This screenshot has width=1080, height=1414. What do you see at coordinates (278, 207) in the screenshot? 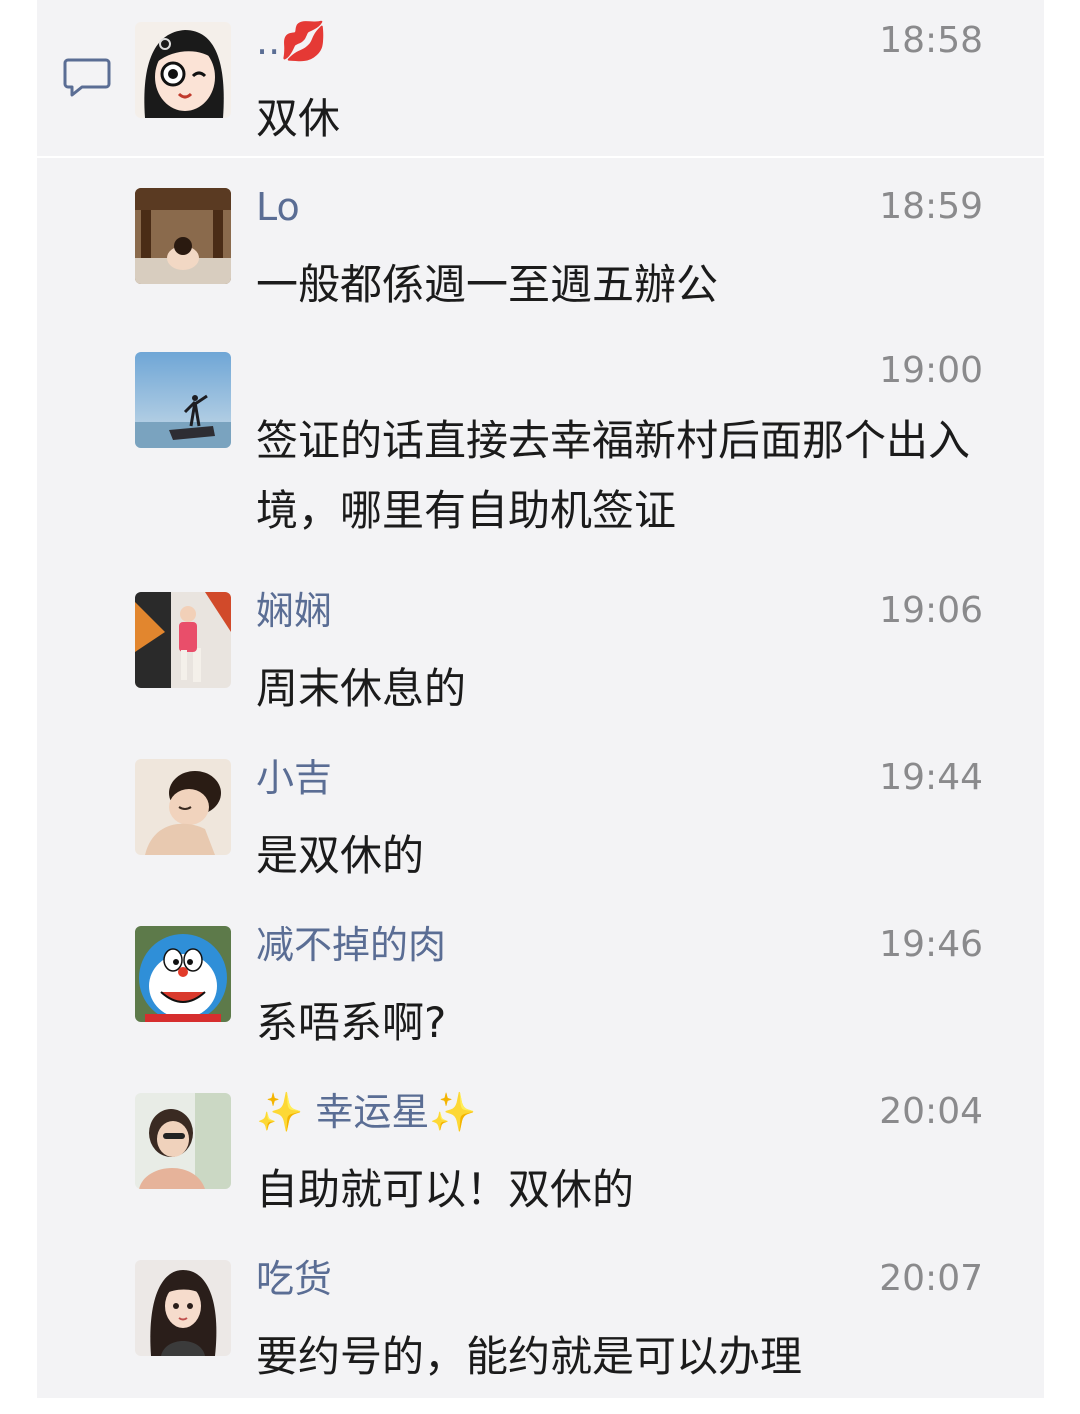
I see `sender-name: Lo` at bounding box center [278, 207].